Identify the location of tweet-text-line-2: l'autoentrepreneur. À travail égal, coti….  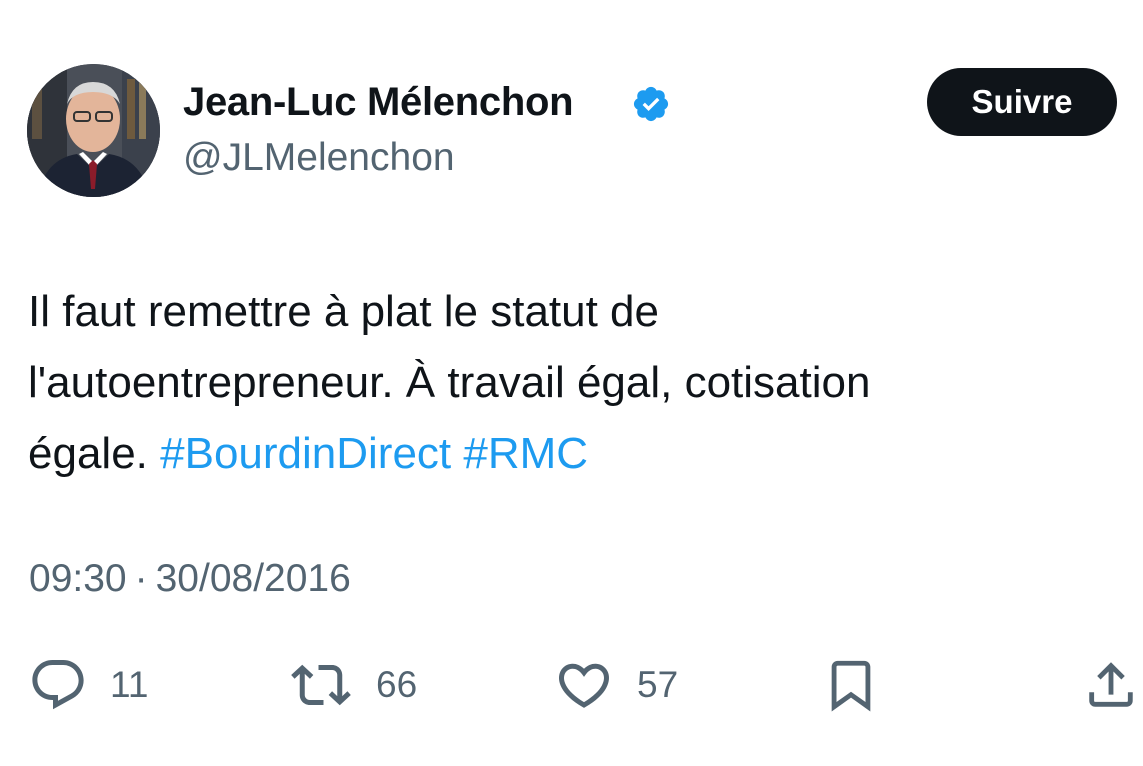
(449, 382).